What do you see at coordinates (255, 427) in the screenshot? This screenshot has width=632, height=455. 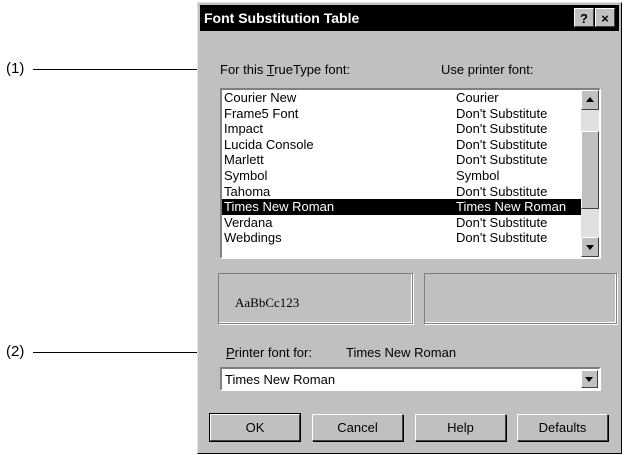 I see `ok-button: OK` at bounding box center [255, 427].